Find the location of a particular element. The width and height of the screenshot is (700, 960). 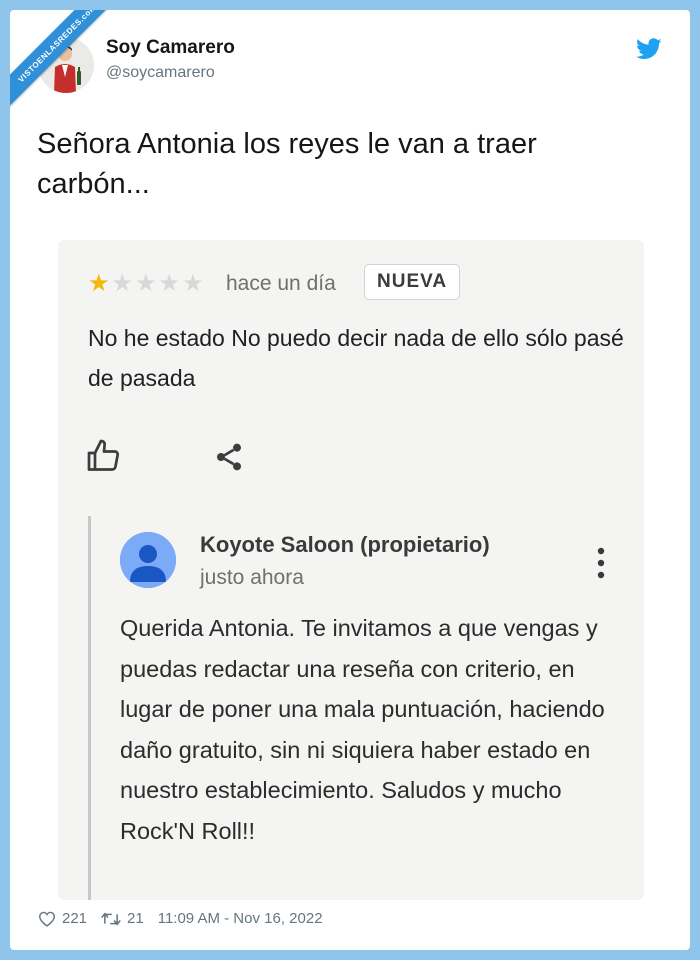

thumbs-up-icon is located at coordinates (104, 456).